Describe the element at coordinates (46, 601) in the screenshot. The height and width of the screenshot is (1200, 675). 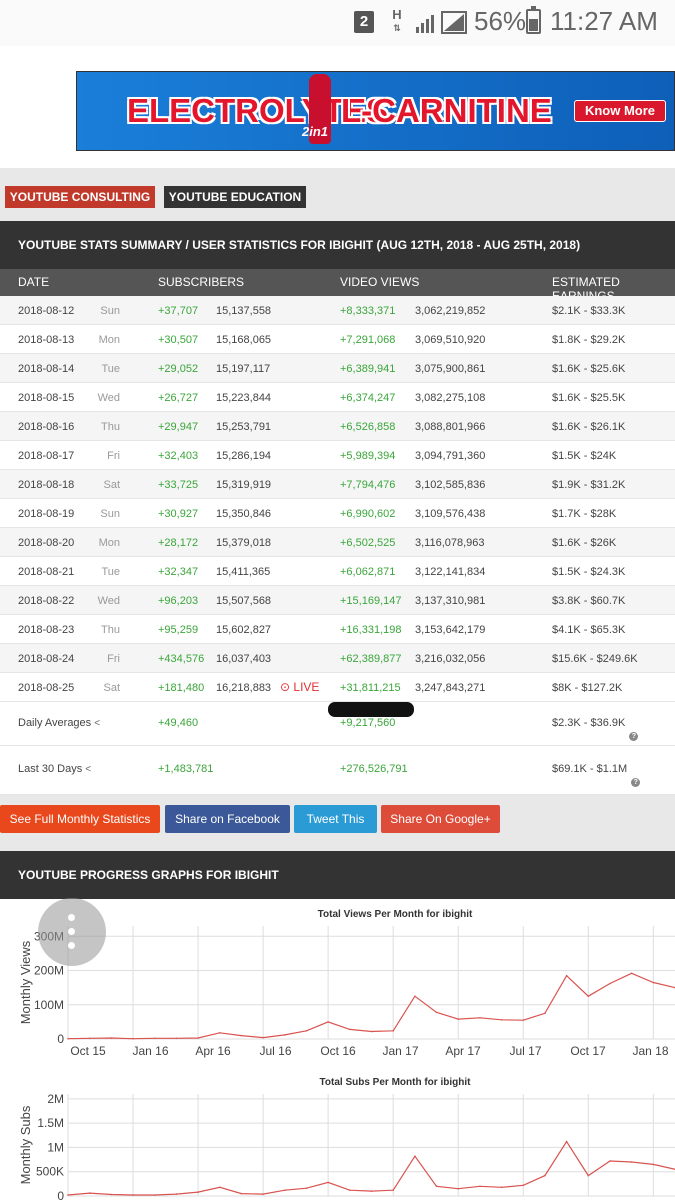
I see `row-date: 2018-08-22` at that location.